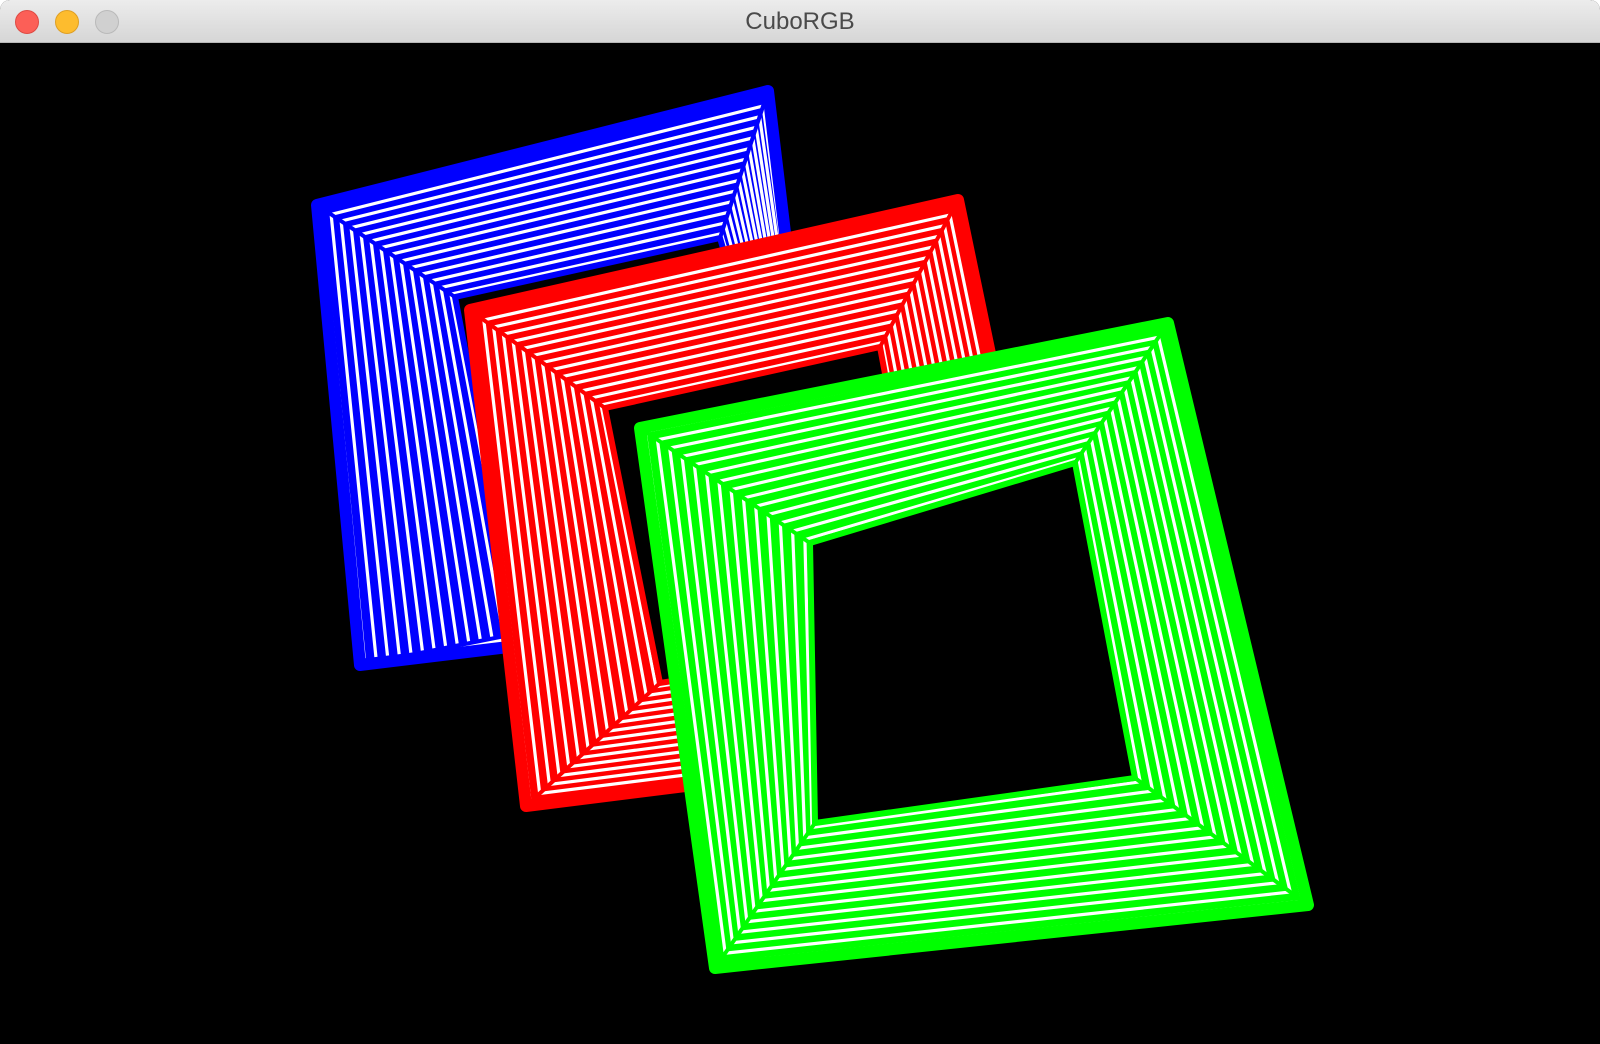 The height and width of the screenshot is (1044, 1600). I want to click on window-title: CuboRGB, so click(800, 21).